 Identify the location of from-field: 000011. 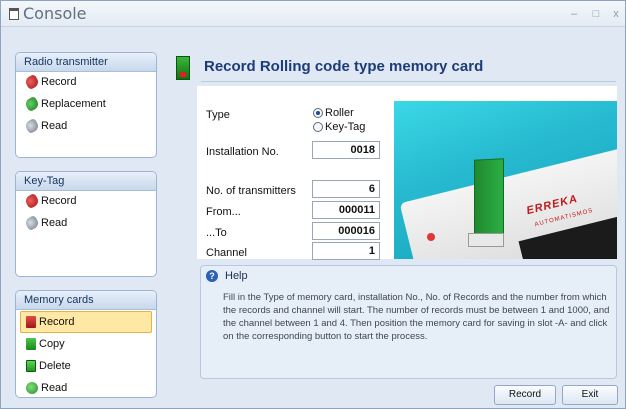
(346, 210).